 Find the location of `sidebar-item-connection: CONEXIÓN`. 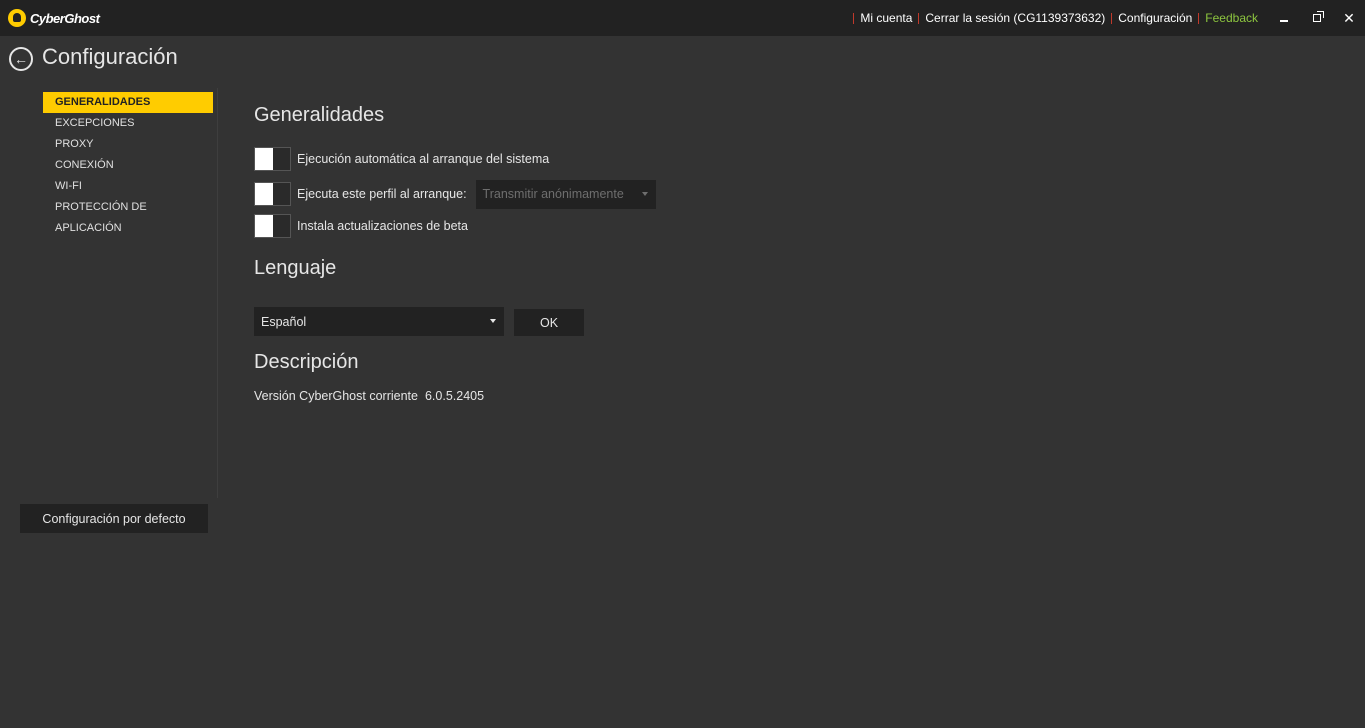

sidebar-item-connection: CONEXIÓN is located at coordinates (128, 165).